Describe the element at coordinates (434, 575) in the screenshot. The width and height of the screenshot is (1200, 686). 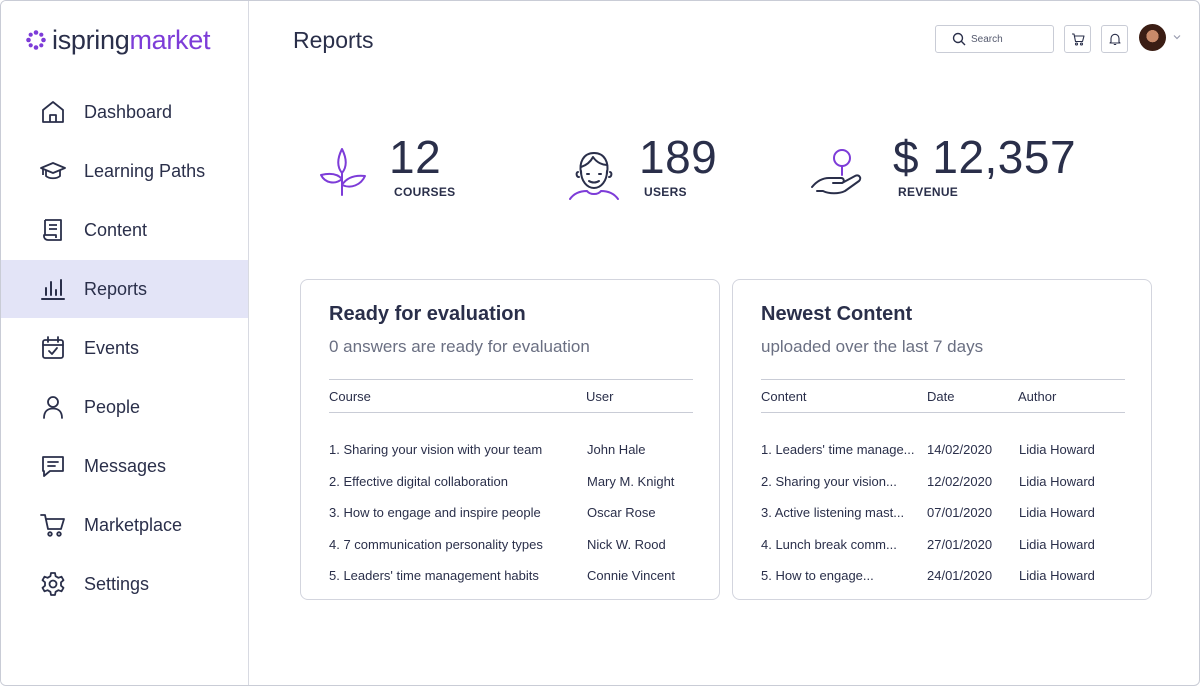
I see `course-cell: 5. Leaders' time management habits` at that location.